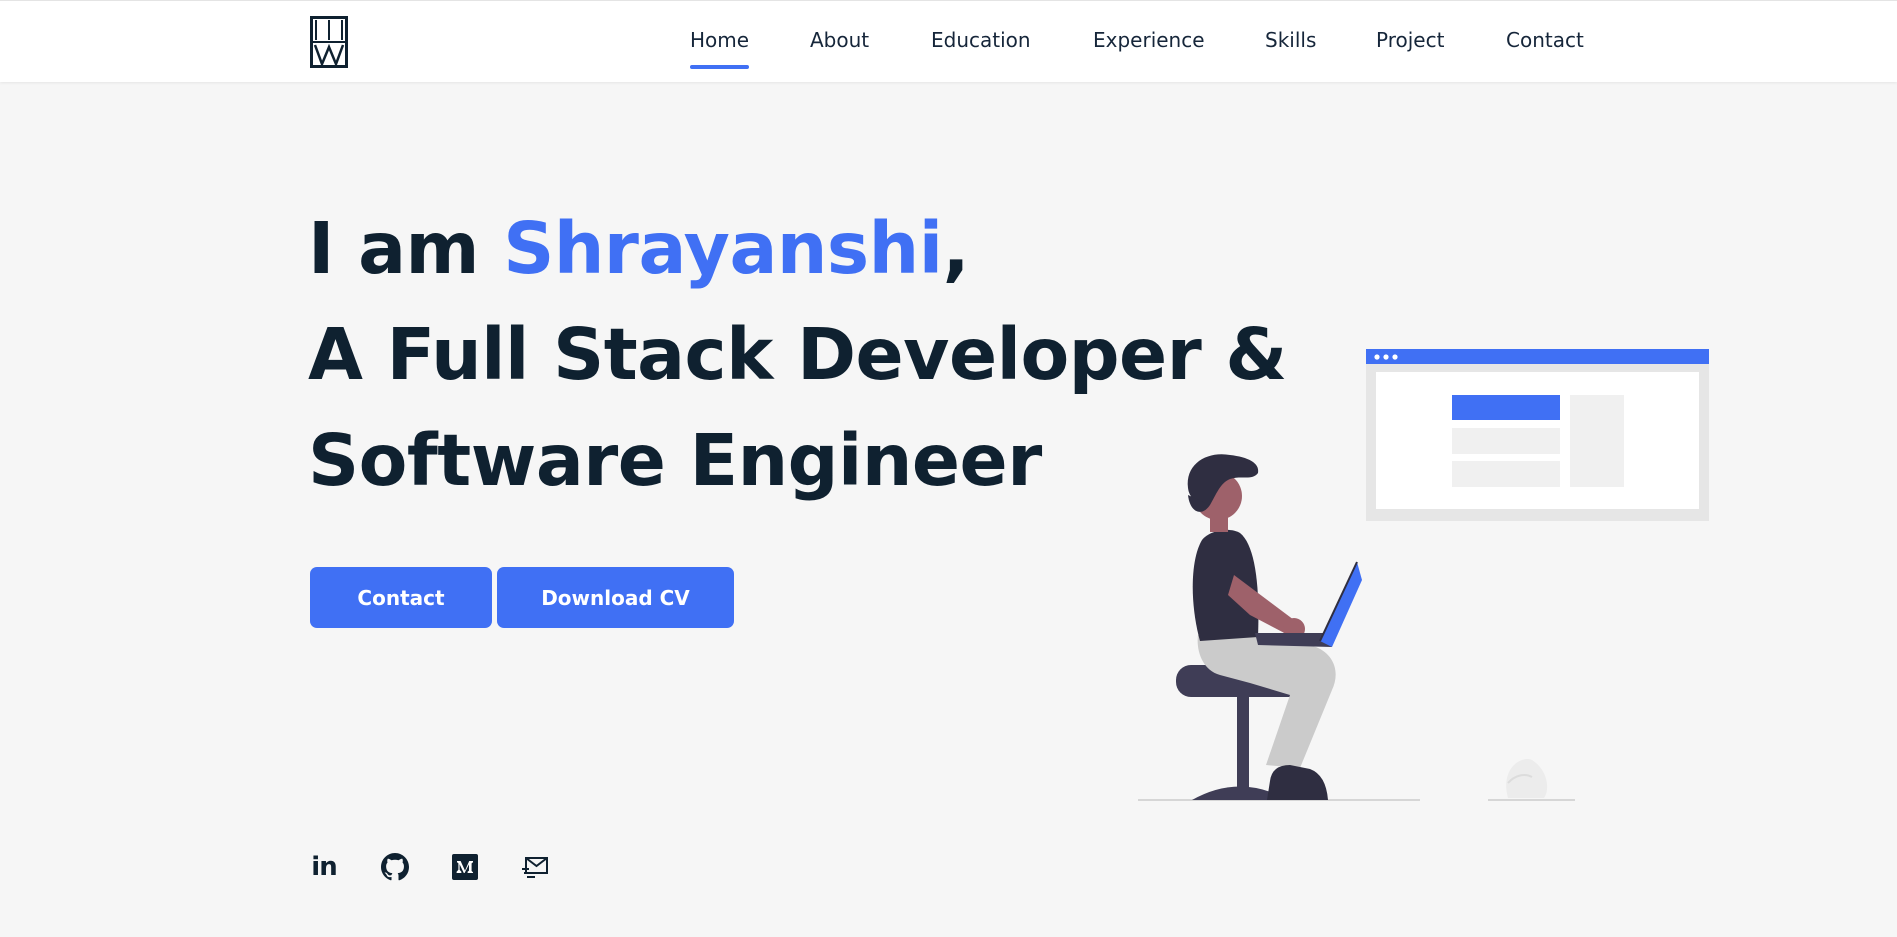  Describe the element at coordinates (401, 597) in the screenshot. I see `contact-button: Contact` at that location.